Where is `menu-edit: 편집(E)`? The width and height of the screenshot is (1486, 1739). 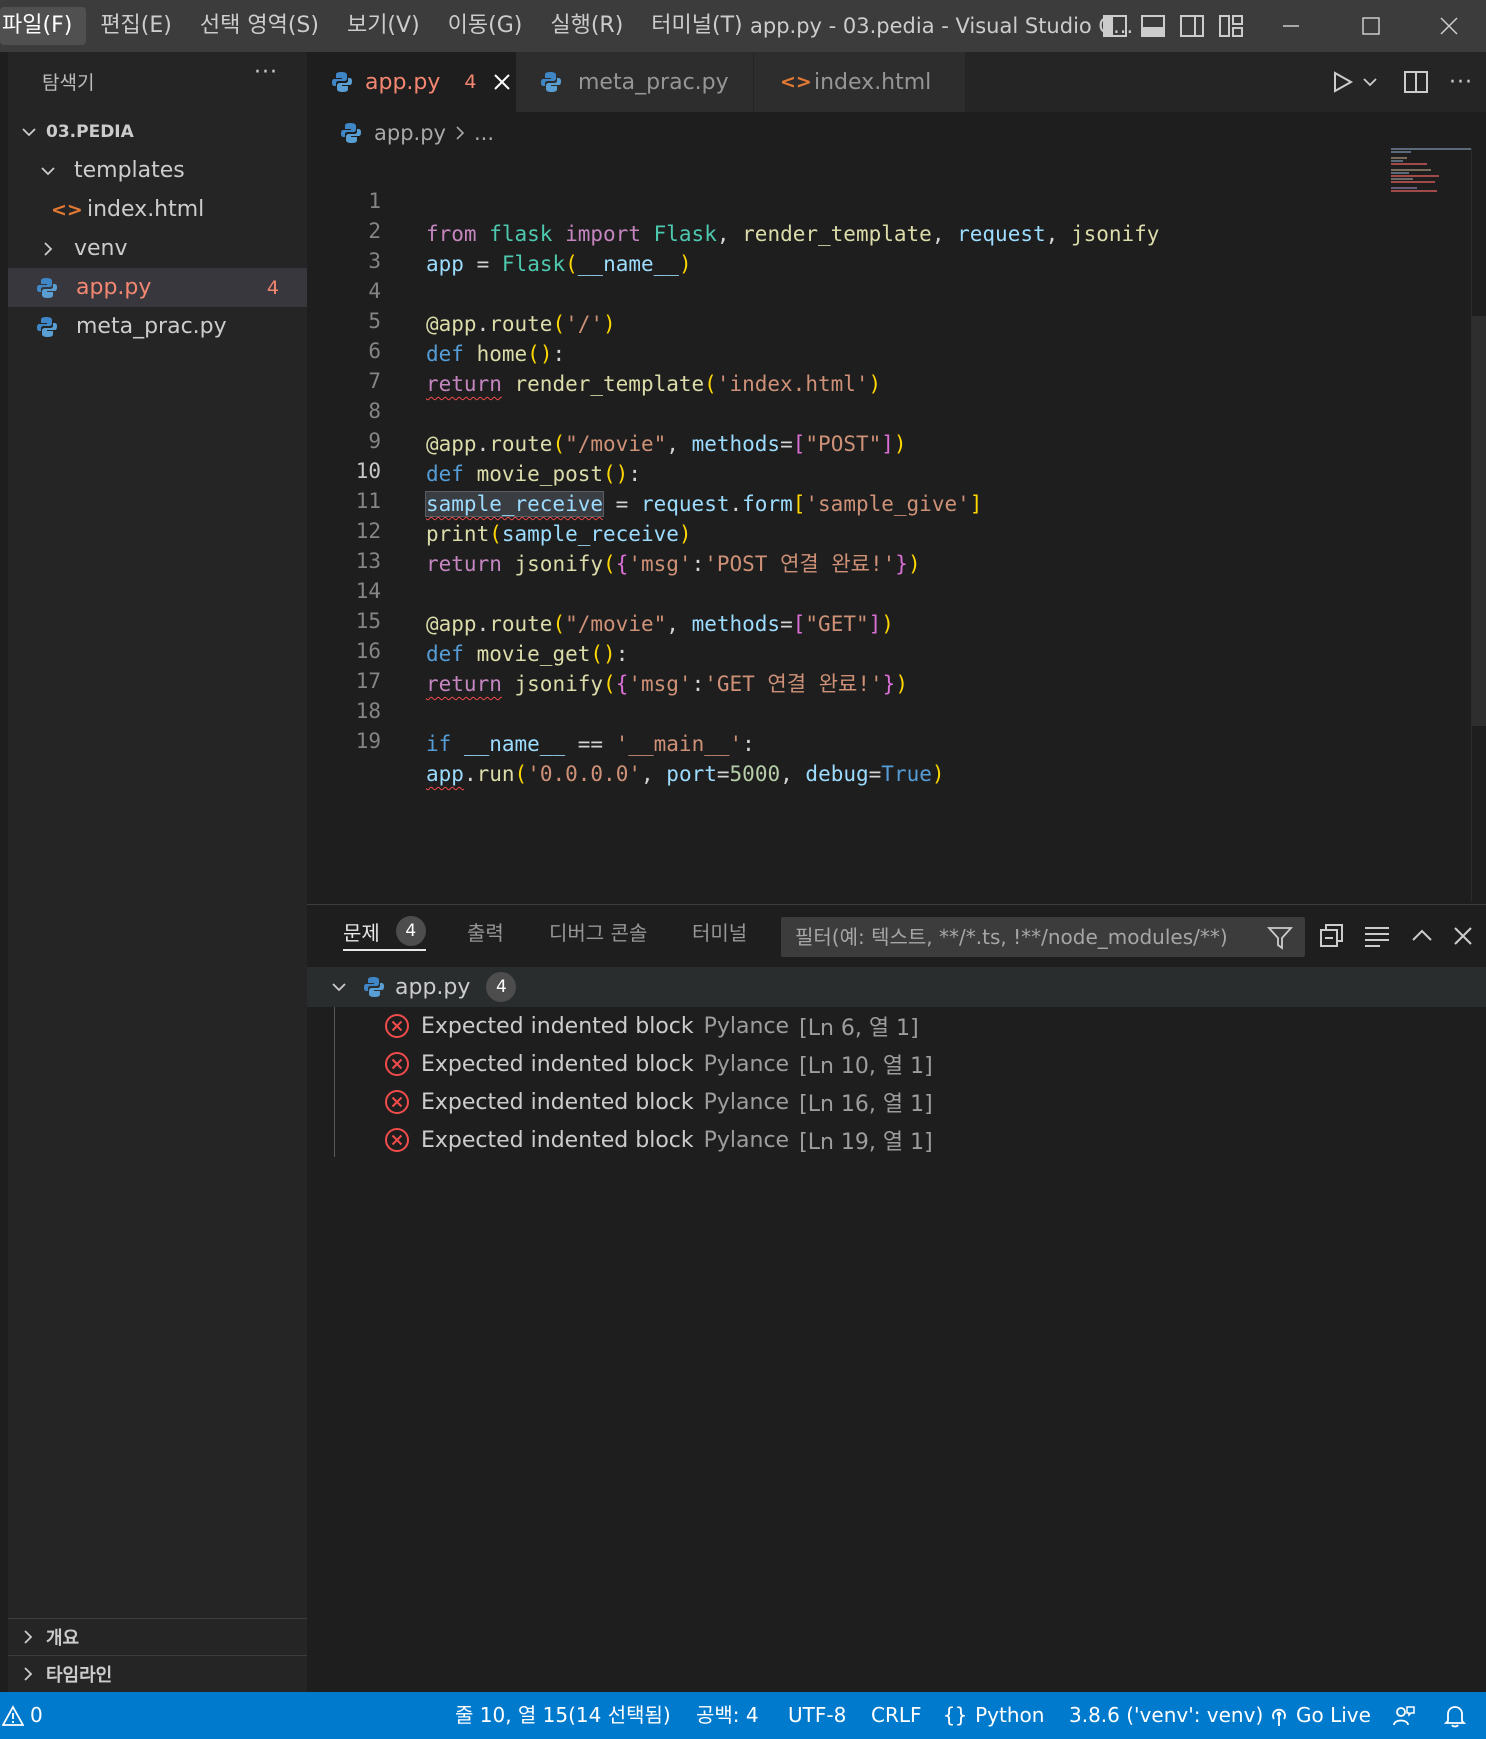
menu-edit: 편집(E) is located at coordinates (136, 26).